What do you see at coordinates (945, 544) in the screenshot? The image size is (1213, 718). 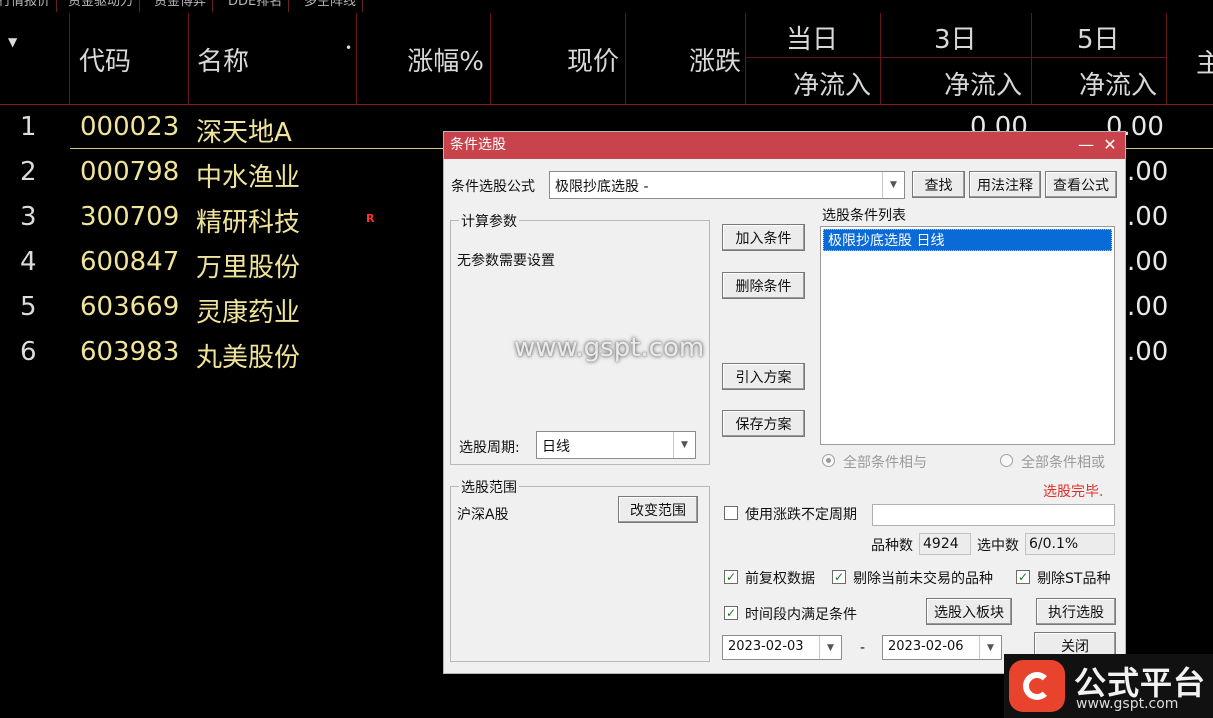 I see `count-value: 4924` at bounding box center [945, 544].